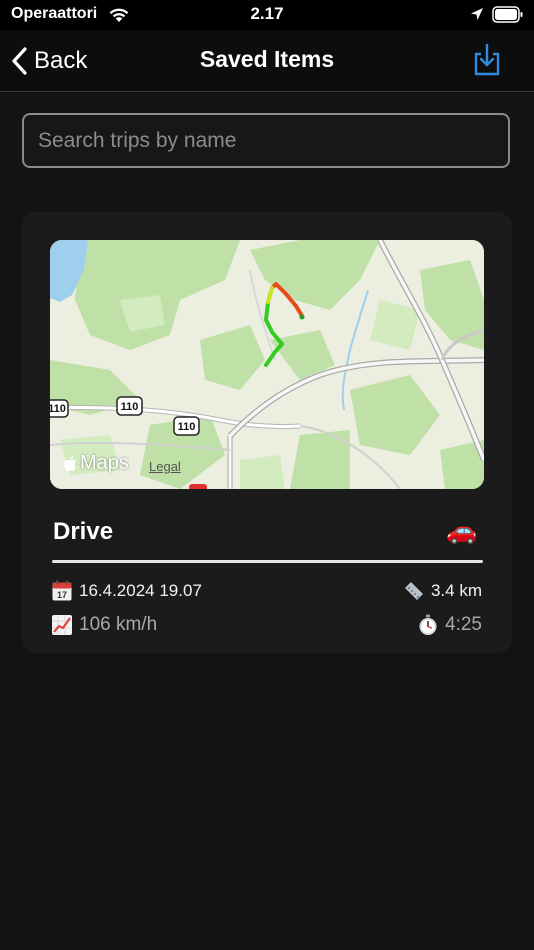  Describe the element at coordinates (165, 466) in the screenshot. I see `legal-link: Legal` at that location.